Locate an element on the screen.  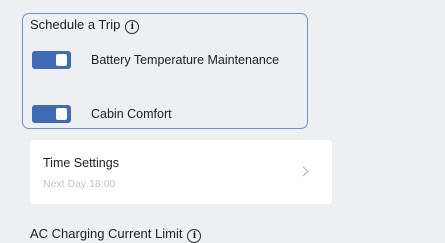
schedule-trip-header: Schedule a Trip i is located at coordinates (85, 25).